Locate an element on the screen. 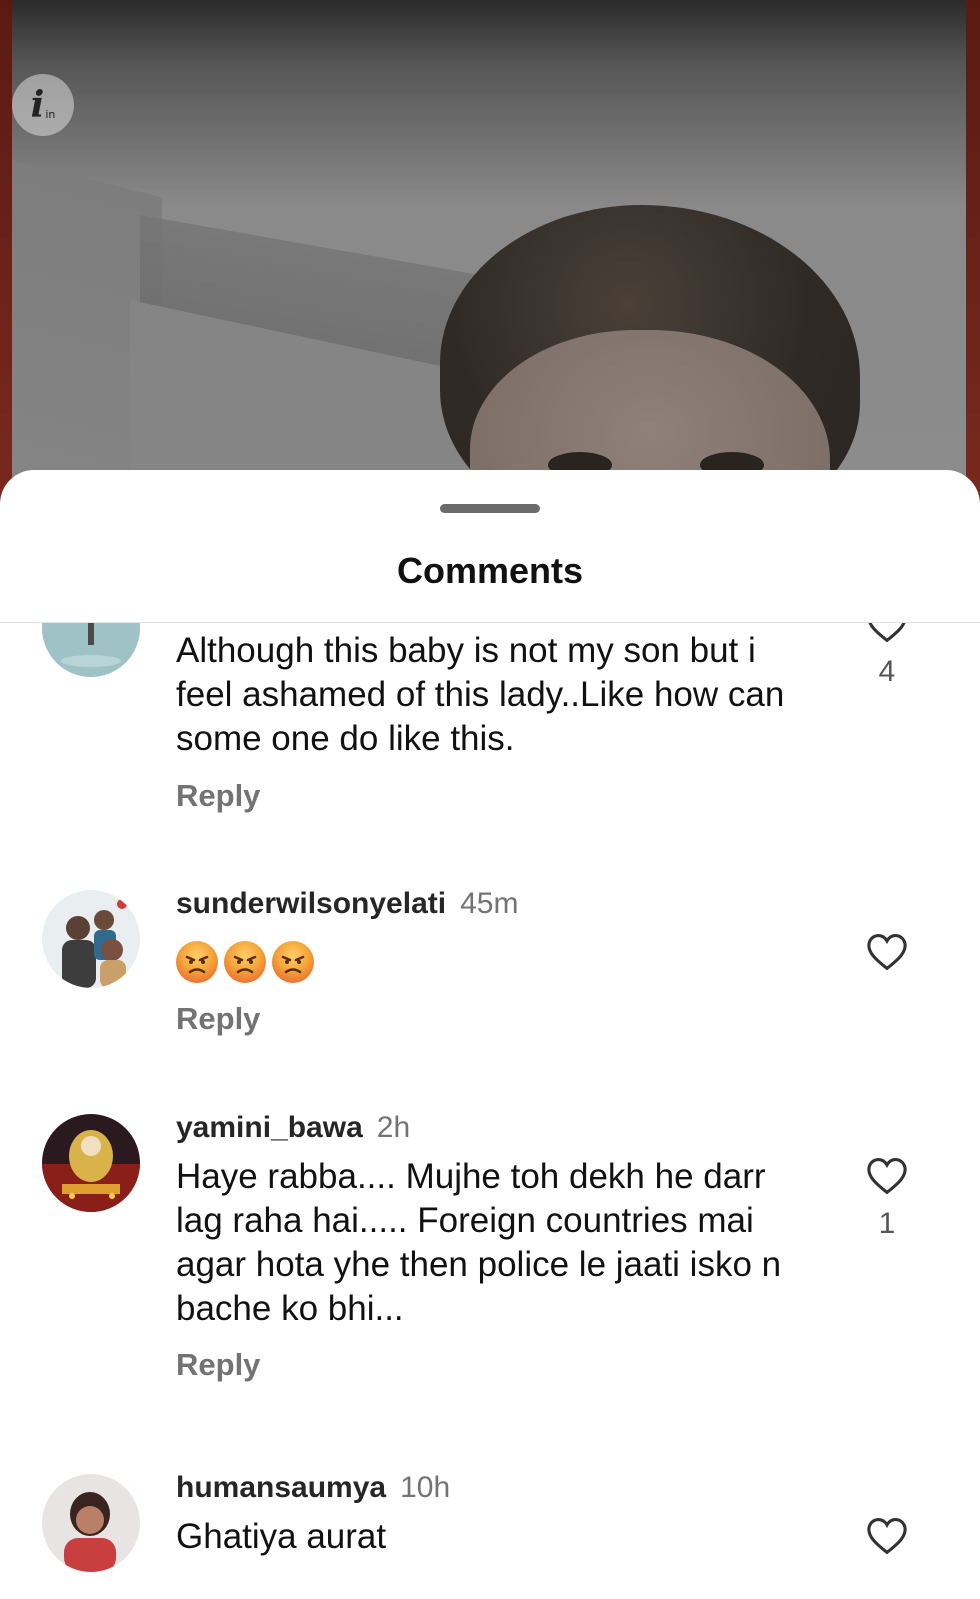  like-column: 1 is located at coordinates (887, 1199).